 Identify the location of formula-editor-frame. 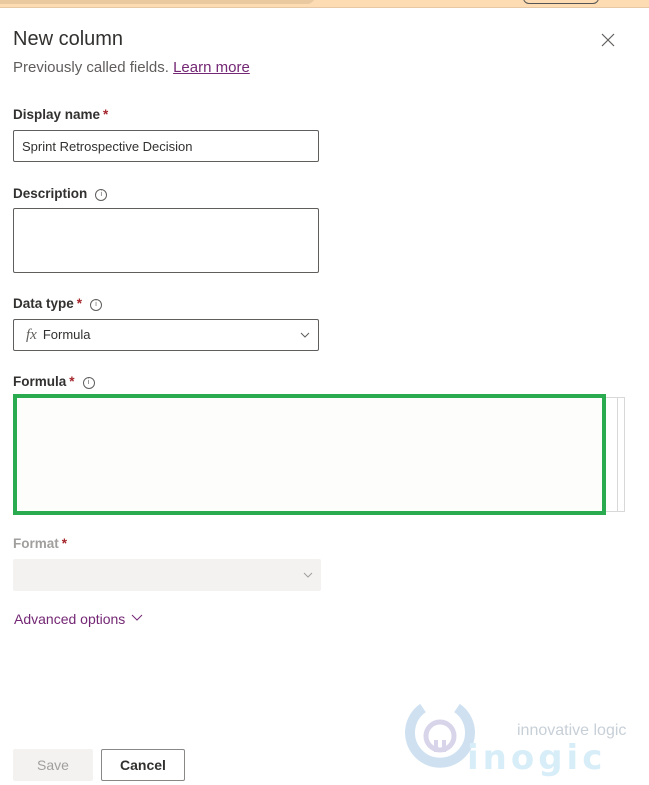
(611, 454).